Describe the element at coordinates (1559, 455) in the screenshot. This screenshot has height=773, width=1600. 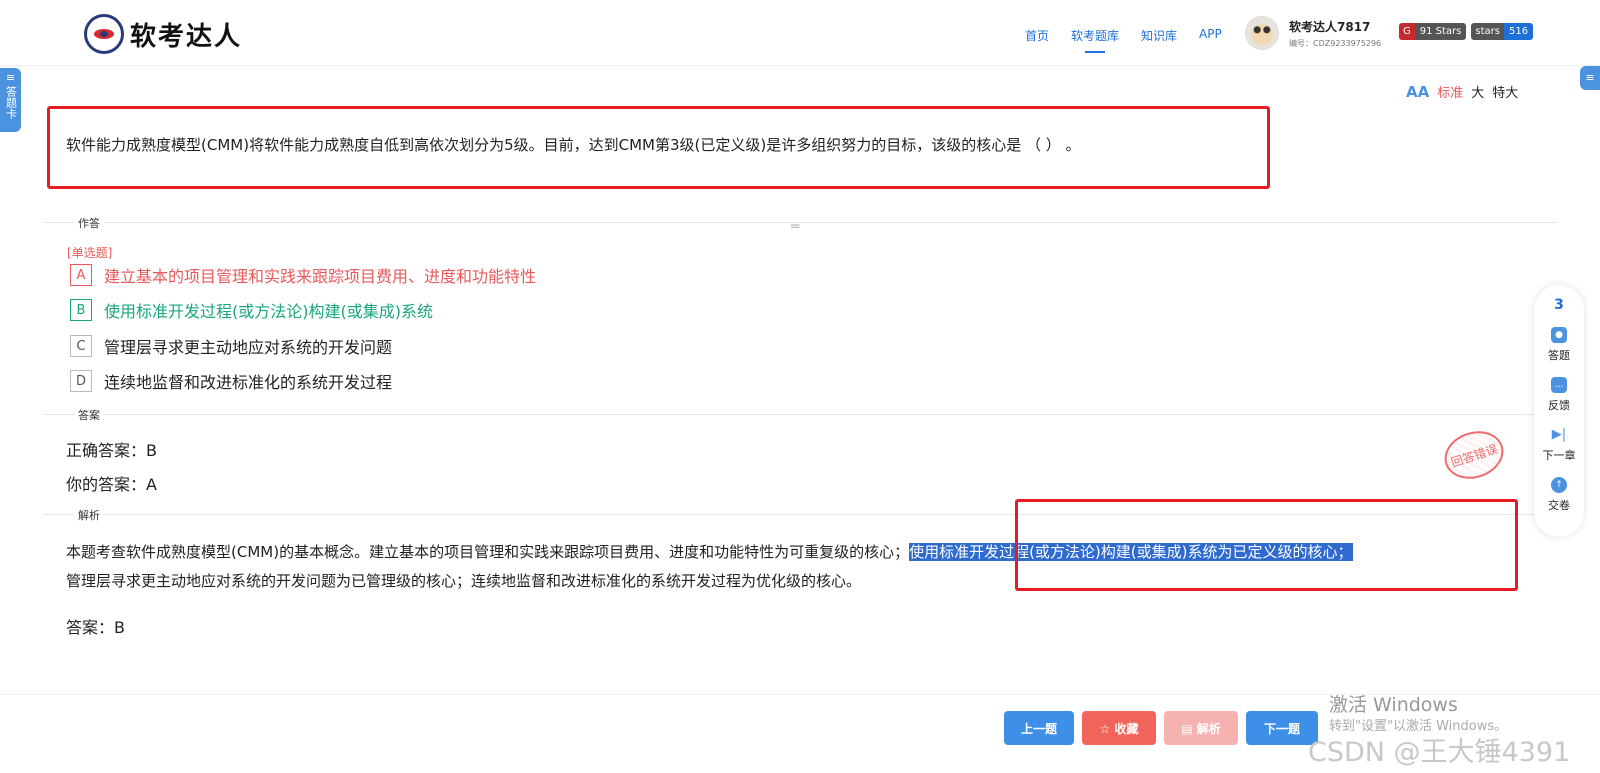
I see `float-next-chapter-label: 下一章` at that location.